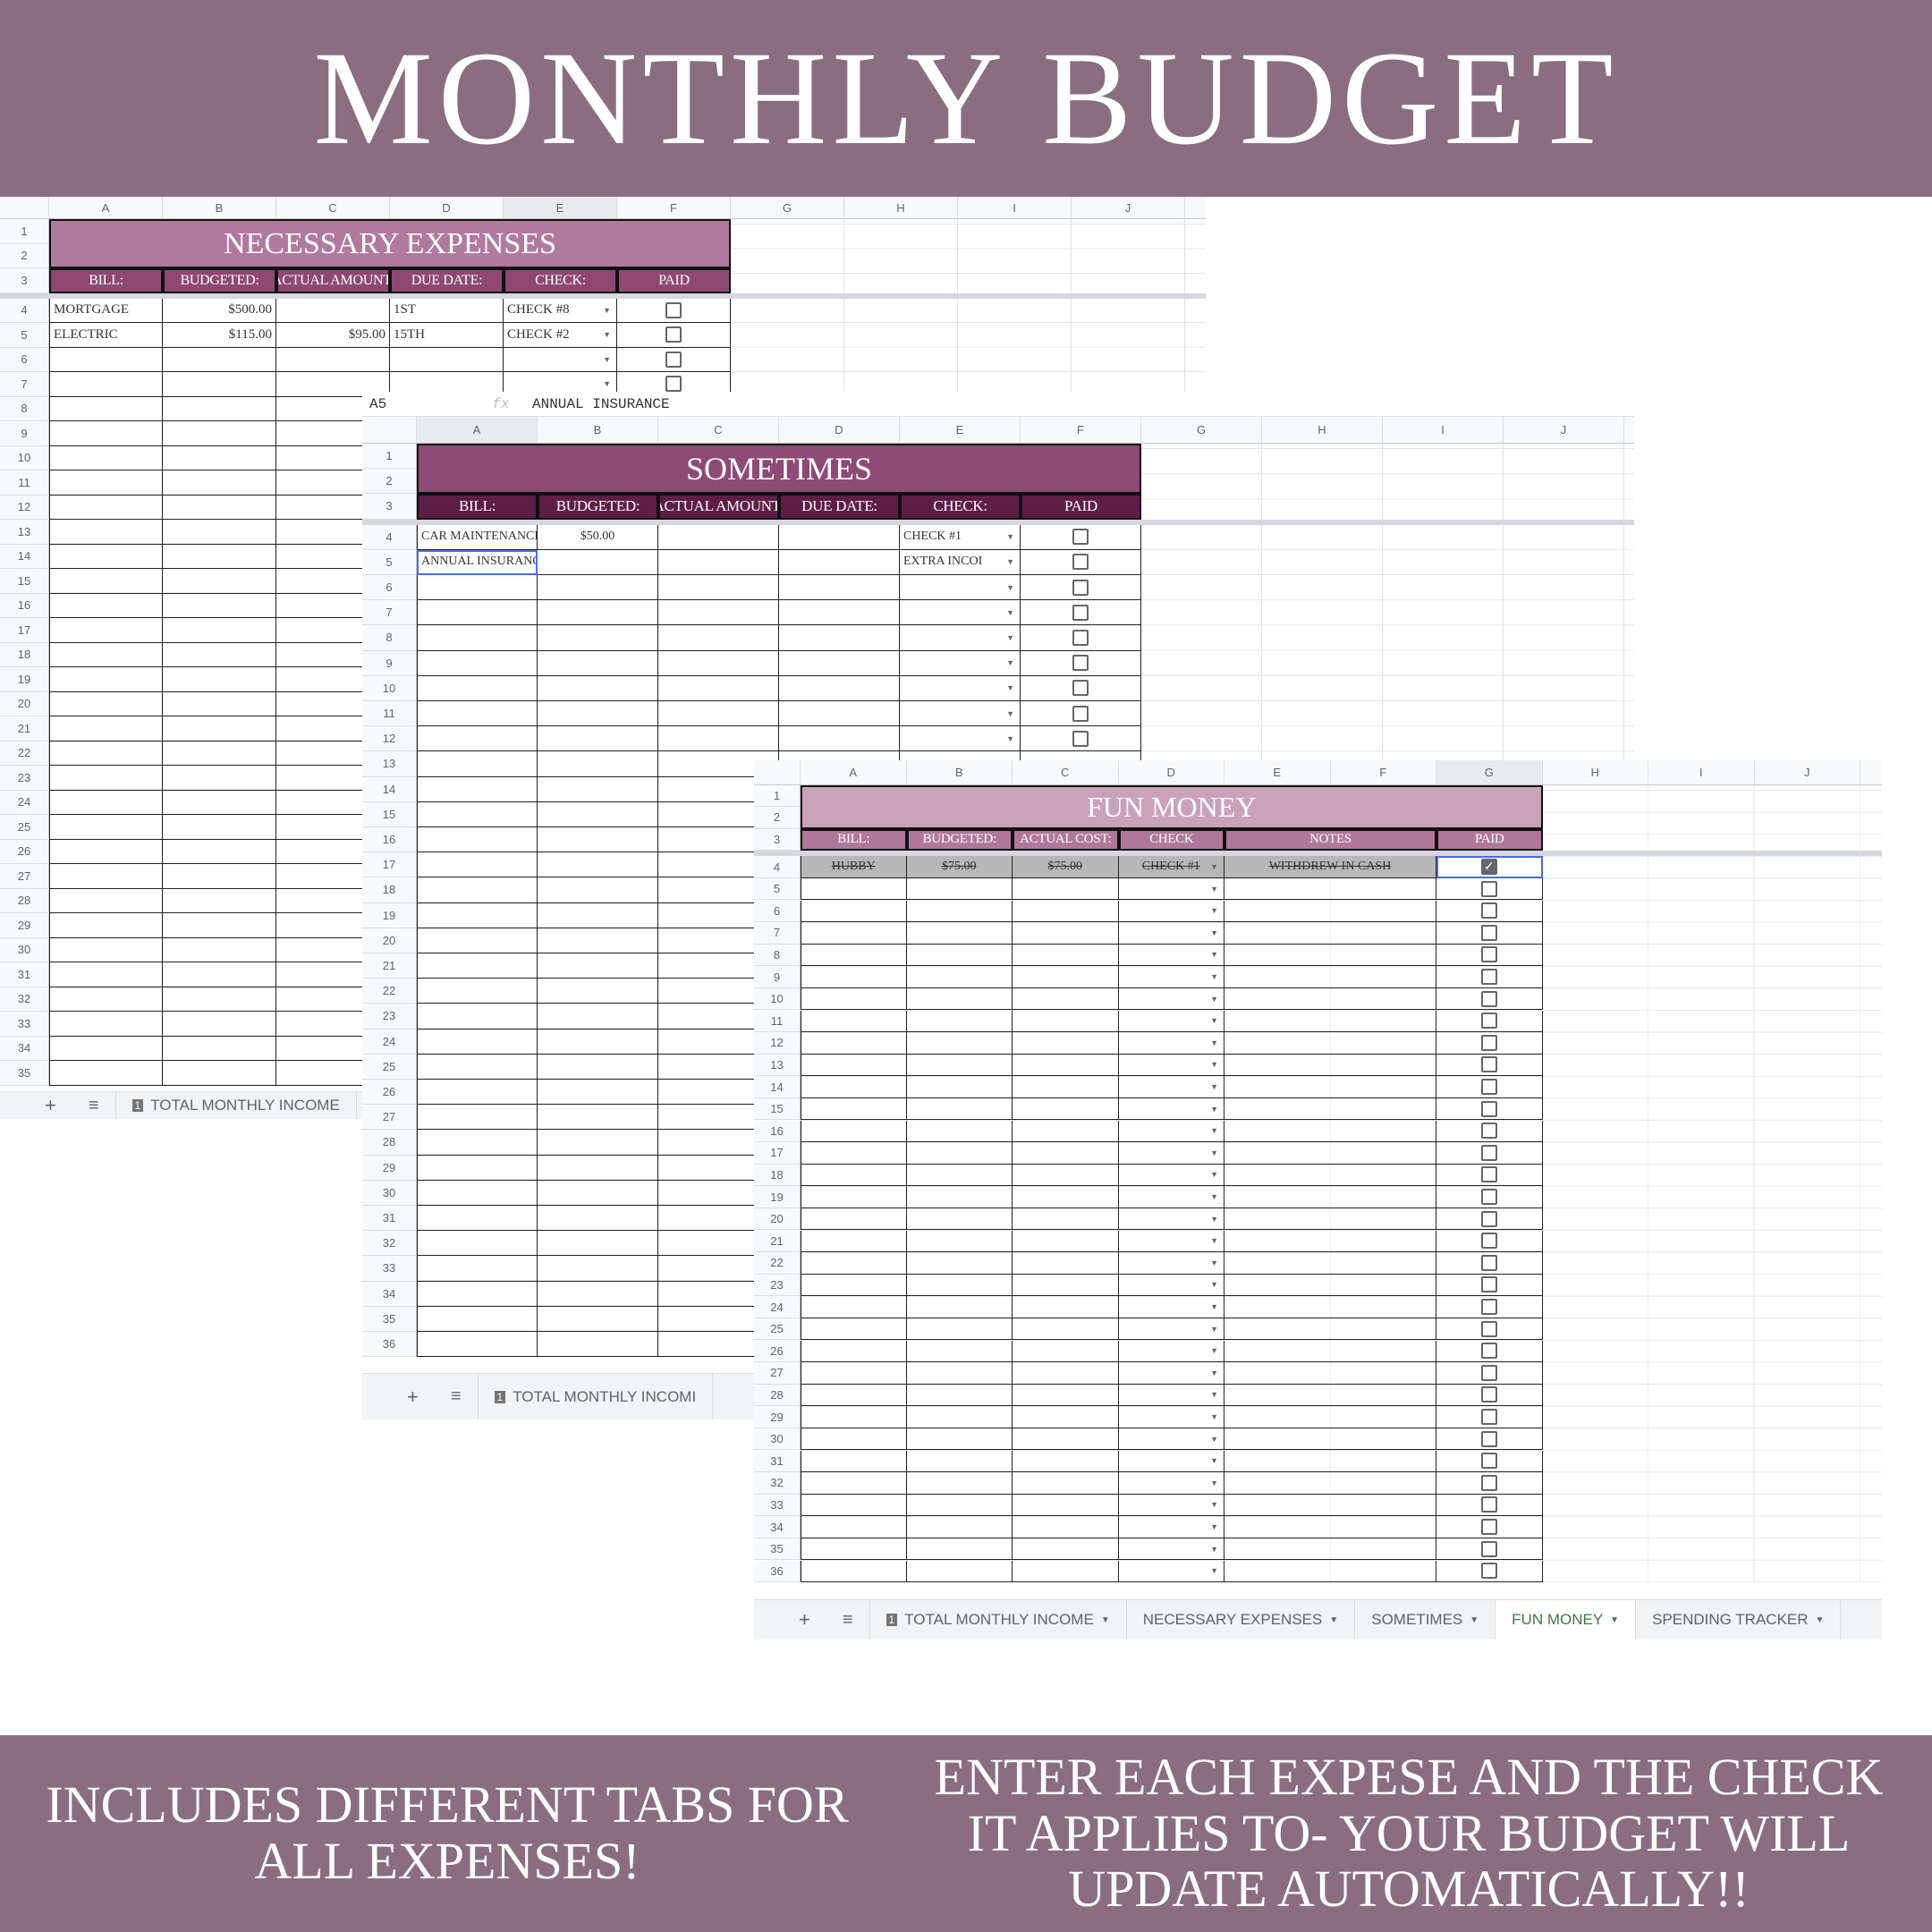  I want to click on row-header: 5, so click(24, 335).